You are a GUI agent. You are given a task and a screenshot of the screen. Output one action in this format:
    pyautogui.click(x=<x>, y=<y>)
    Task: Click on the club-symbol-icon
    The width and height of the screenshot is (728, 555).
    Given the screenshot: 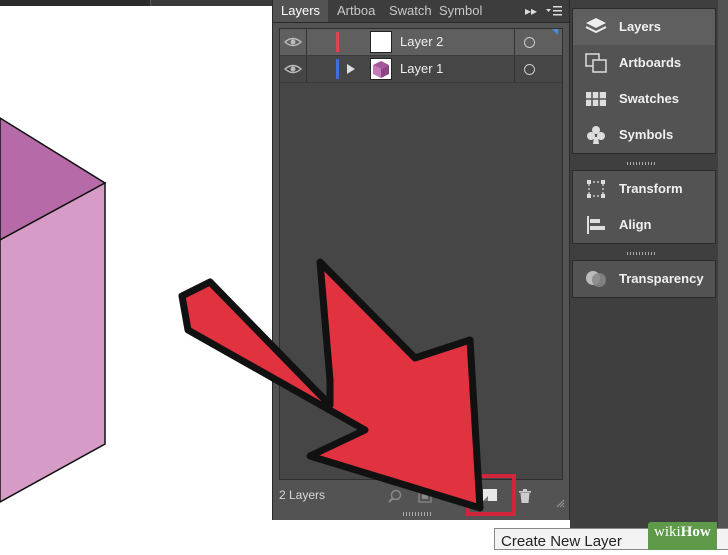 What is the action you would take?
    pyautogui.click(x=596, y=135)
    